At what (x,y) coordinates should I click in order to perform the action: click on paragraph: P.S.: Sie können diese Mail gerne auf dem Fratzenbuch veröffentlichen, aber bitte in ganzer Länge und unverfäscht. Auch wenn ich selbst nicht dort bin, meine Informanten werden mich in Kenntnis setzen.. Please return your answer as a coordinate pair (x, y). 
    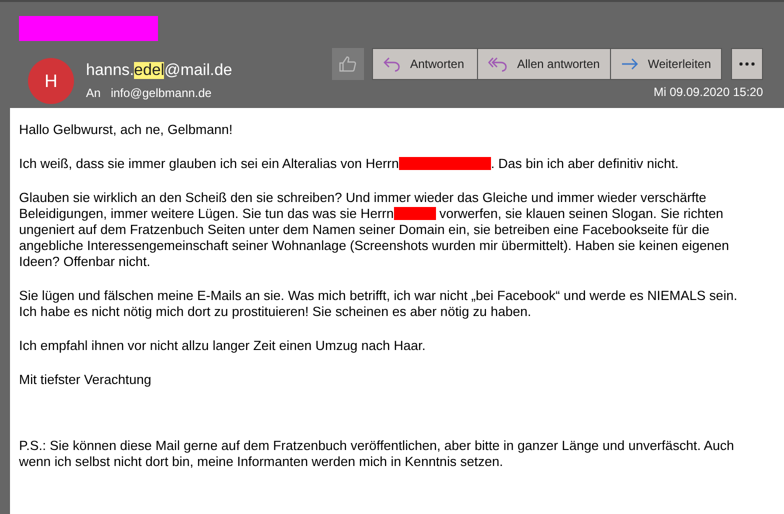
    Looking at the image, I should click on (377, 454).